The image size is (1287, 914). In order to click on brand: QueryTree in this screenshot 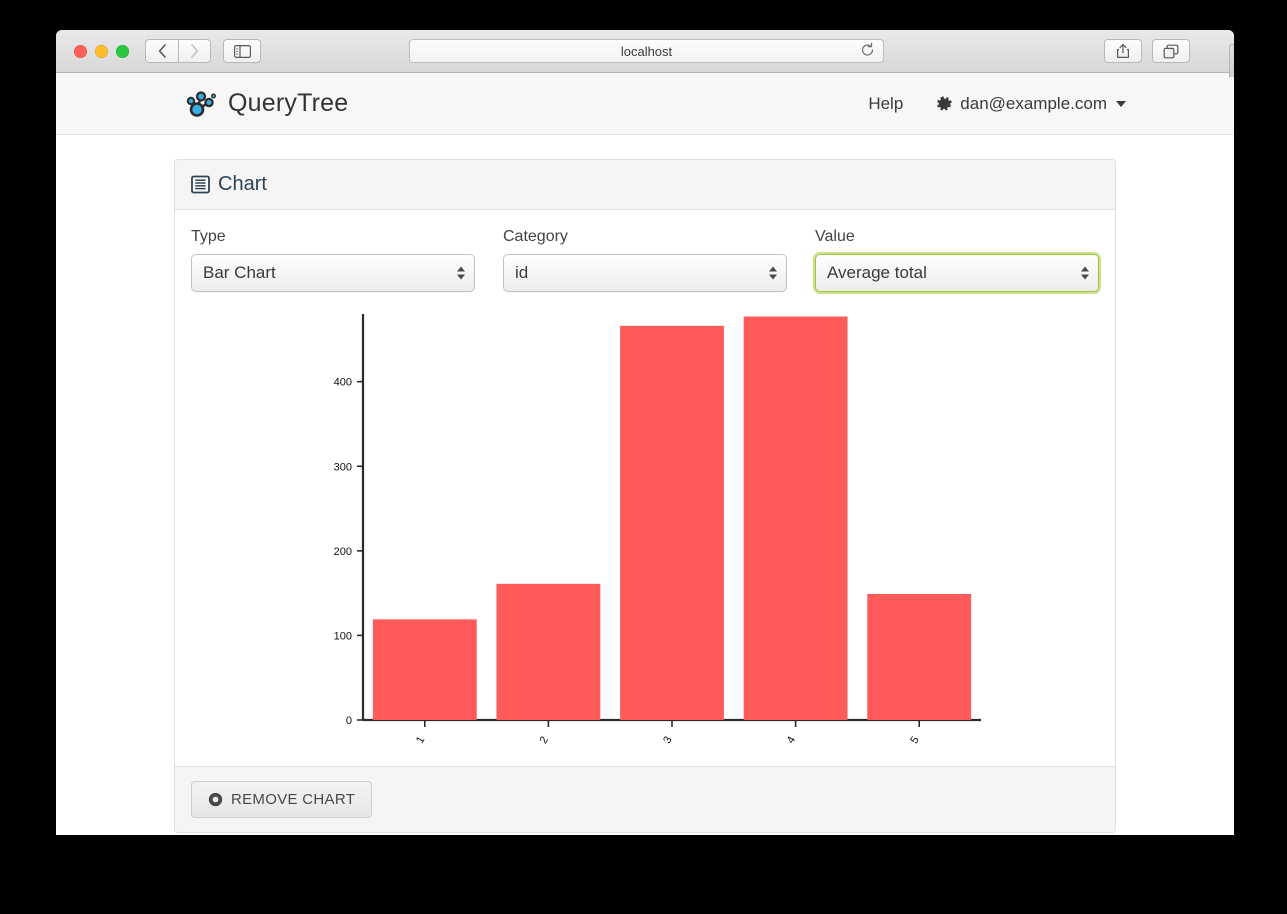, I will do `click(265, 104)`.